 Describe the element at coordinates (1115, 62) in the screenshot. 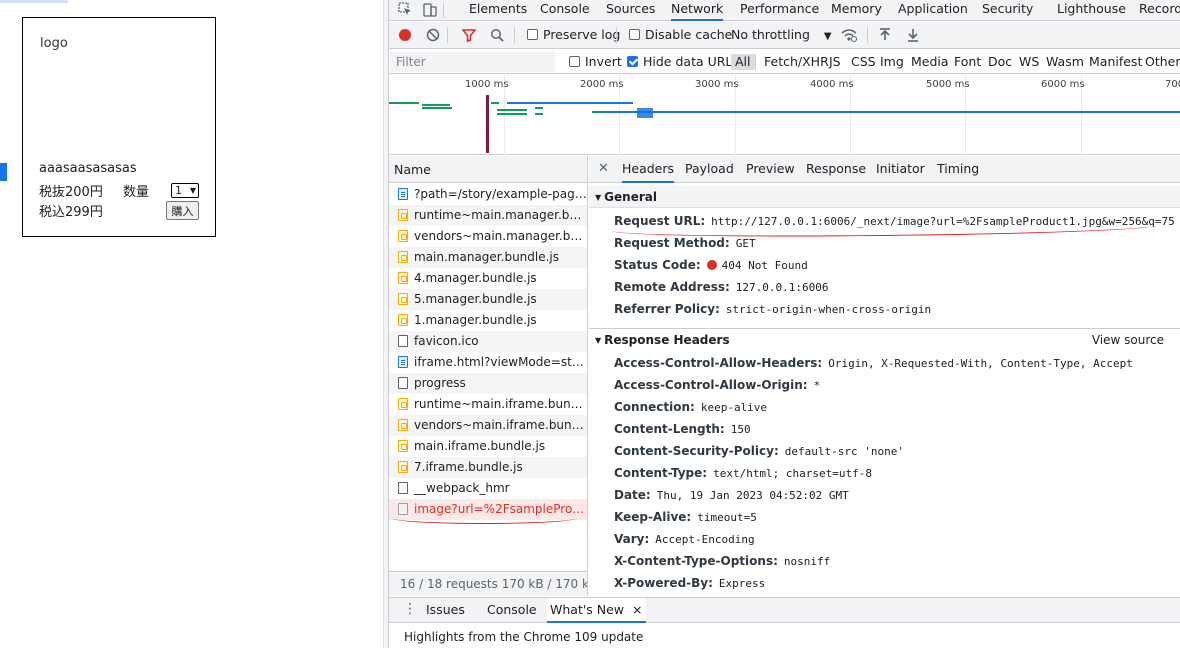

I see `filter-type-manifest: Manifest` at that location.